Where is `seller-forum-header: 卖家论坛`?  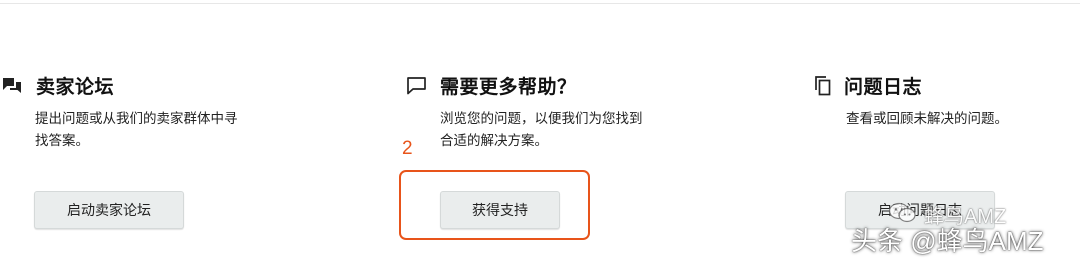
seller-forum-header: 卖家论坛 is located at coordinates (58, 85).